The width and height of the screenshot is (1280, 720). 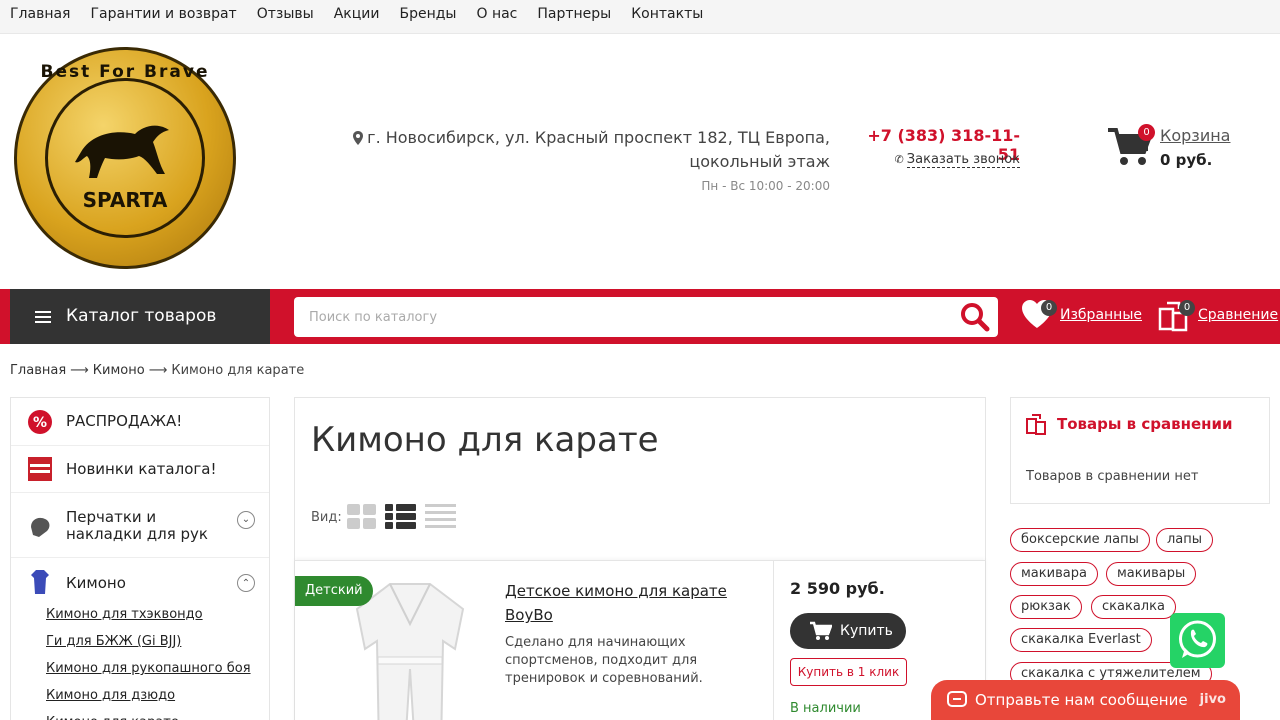 What do you see at coordinates (238, 370) in the screenshot?
I see `breadcrumb-current: Кимоно для карате` at bounding box center [238, 370].